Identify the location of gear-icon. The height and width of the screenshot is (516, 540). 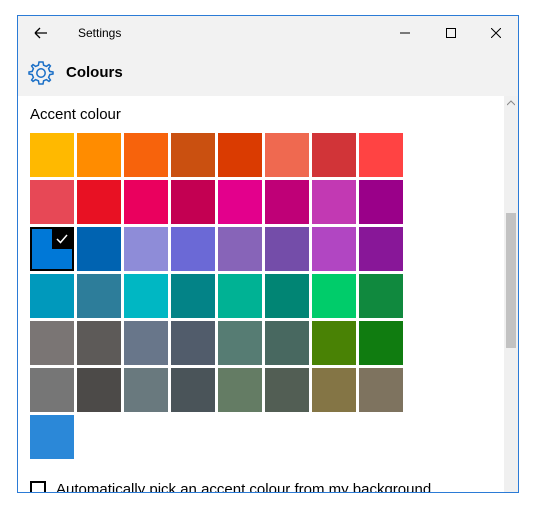
(41, 73).